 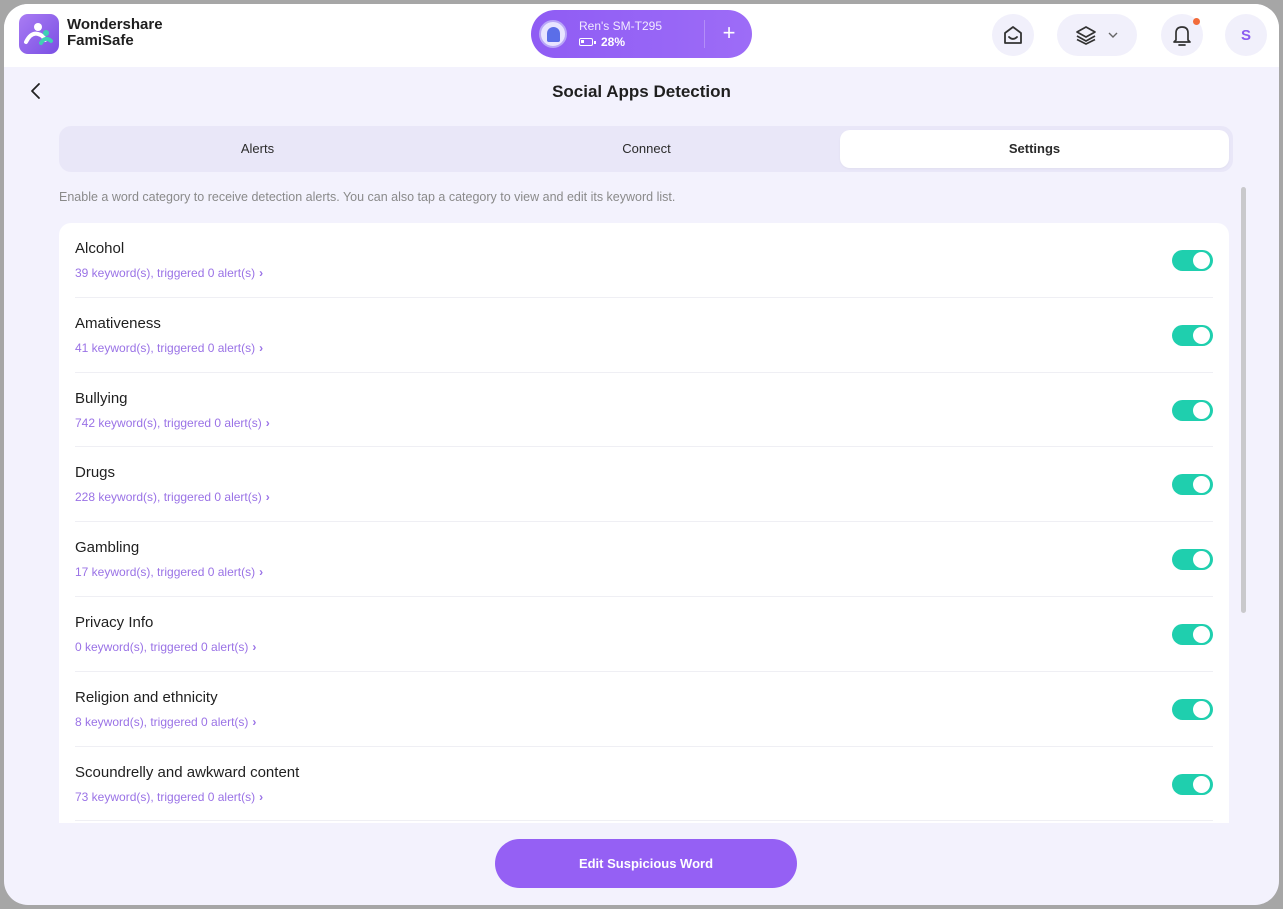 I want to click on category-title: Religion and ethnicity, so click(x=146, y=697).